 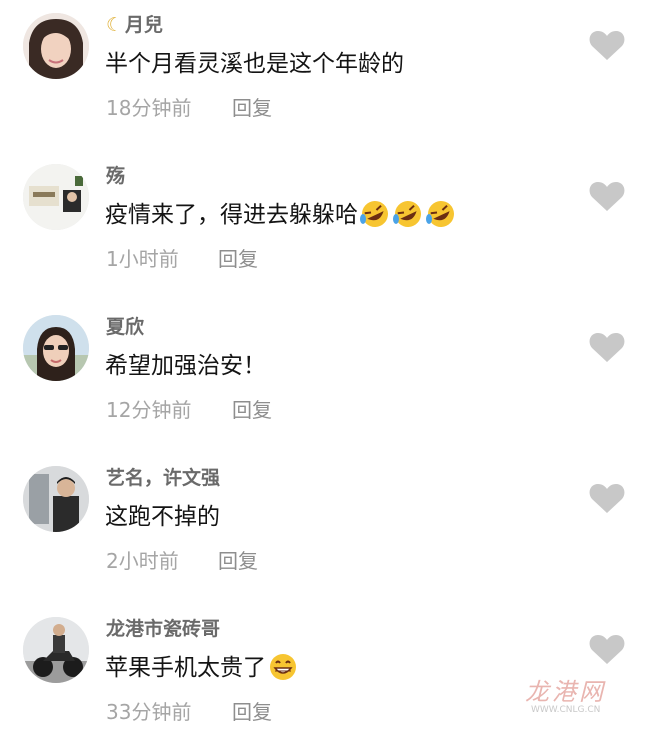 I want to click on comment-text: 疫情来了，得进去躲躲哈, so click(x=281, y=212).